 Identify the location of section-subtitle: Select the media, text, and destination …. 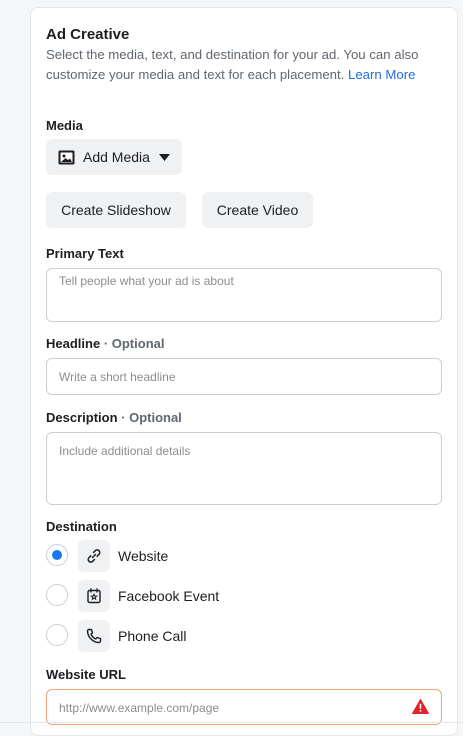
(232, 64).